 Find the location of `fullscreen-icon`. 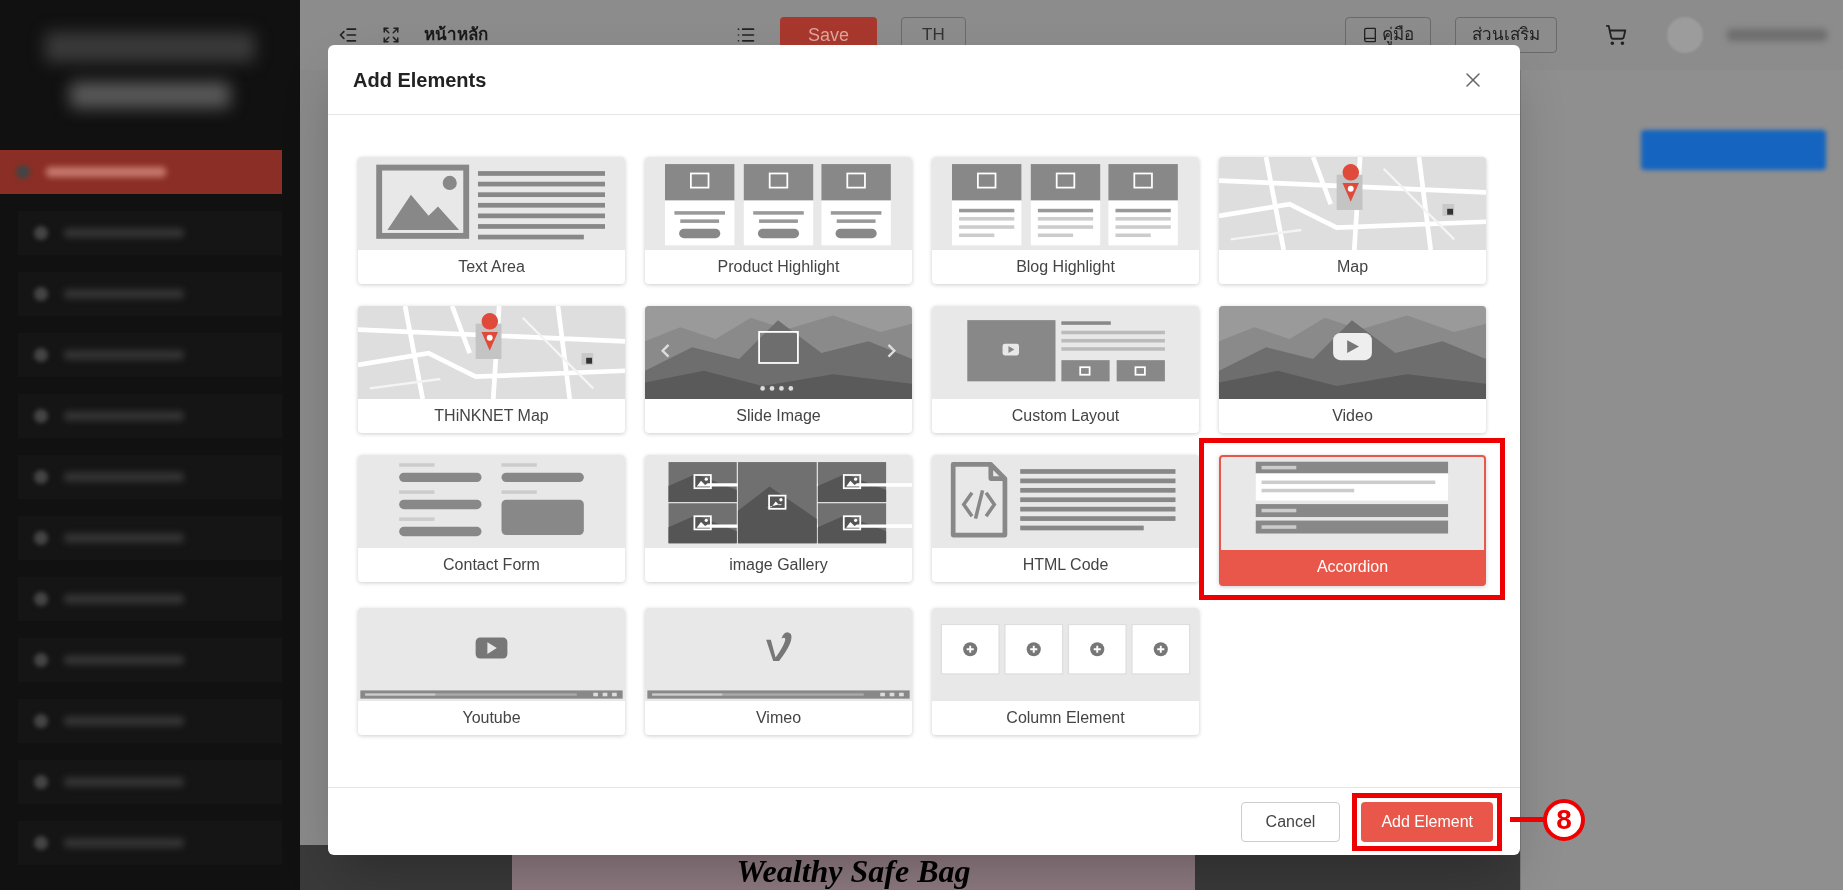

fullscreen-icon is located at coordinates (391, 35).